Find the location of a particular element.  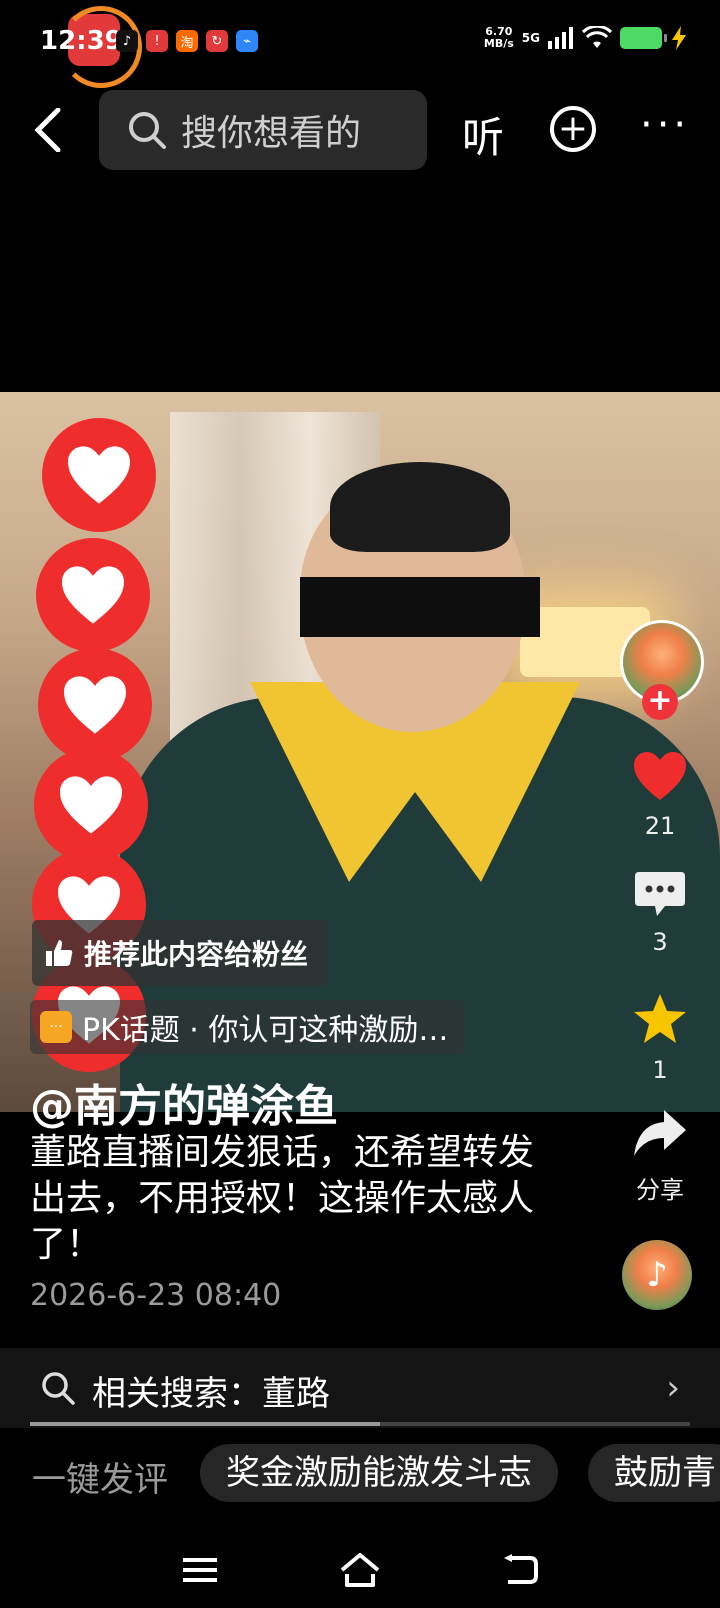

quick-comment-label: 一键发评 is located at coordinates (100, 1480).